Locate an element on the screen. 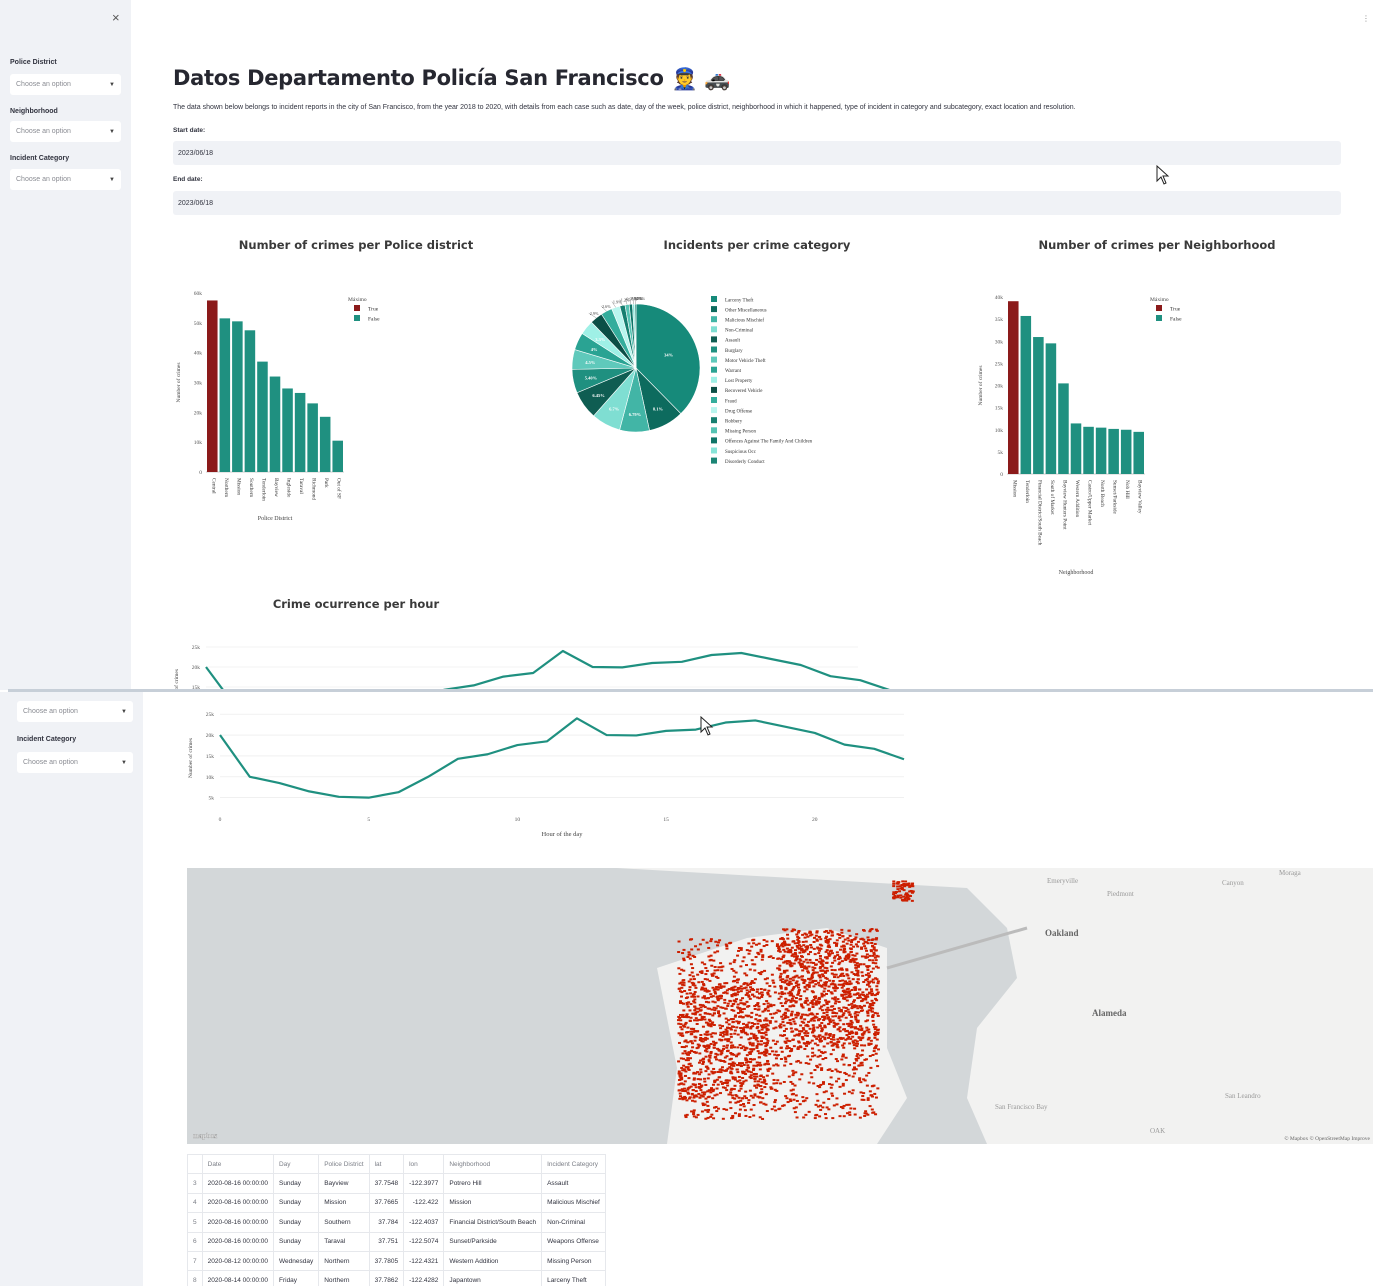  close-icon: × is located at coordinates (116, 17).